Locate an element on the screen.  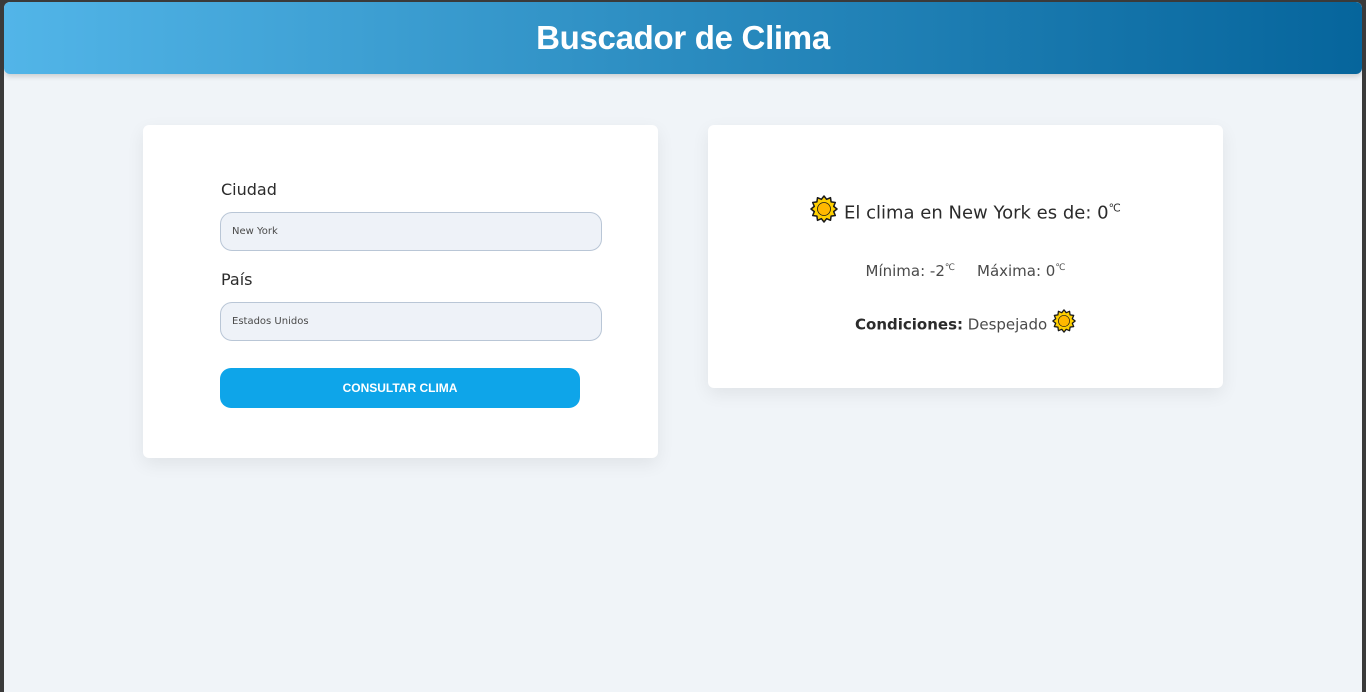
page-title: Buscador de Clima is located at coordinates (683, 37).